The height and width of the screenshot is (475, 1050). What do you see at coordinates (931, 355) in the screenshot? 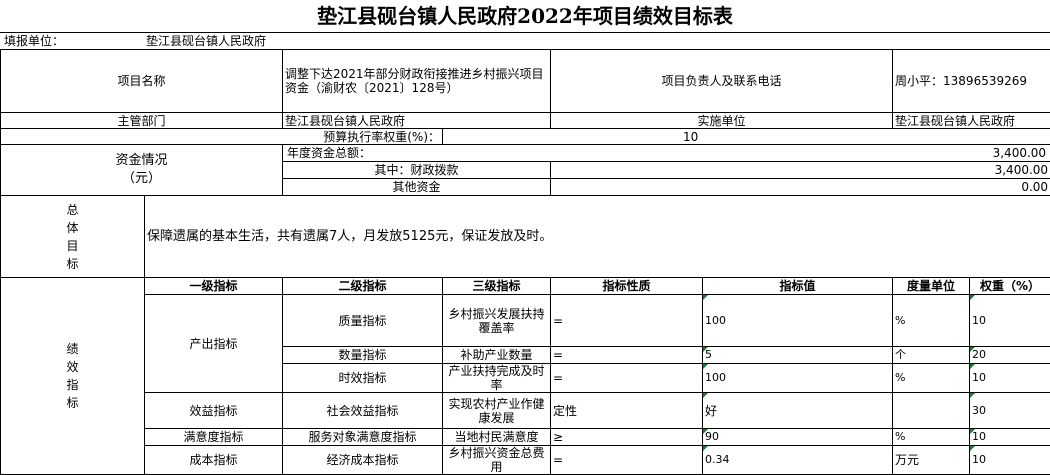
I see `unit-cell: 个` at bounding box center [931, 355].